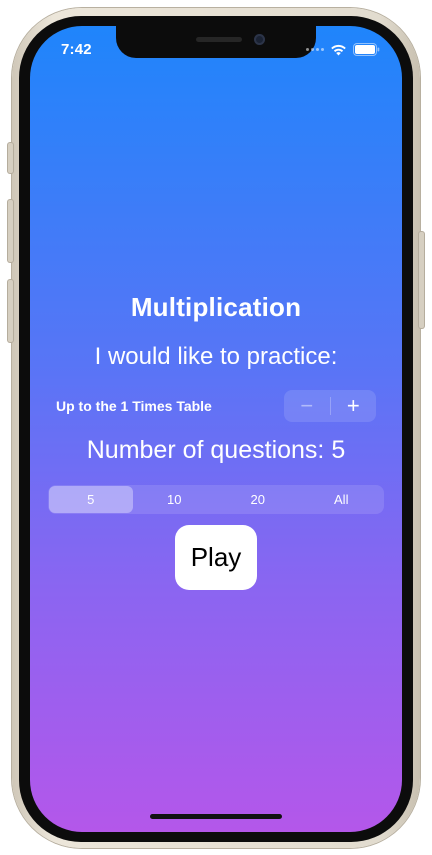 The width and height of the screenshot is (432, 855). Describe the element at coordinates (259, 39) in the screenshot. I see `front-camera-icon` at that location.